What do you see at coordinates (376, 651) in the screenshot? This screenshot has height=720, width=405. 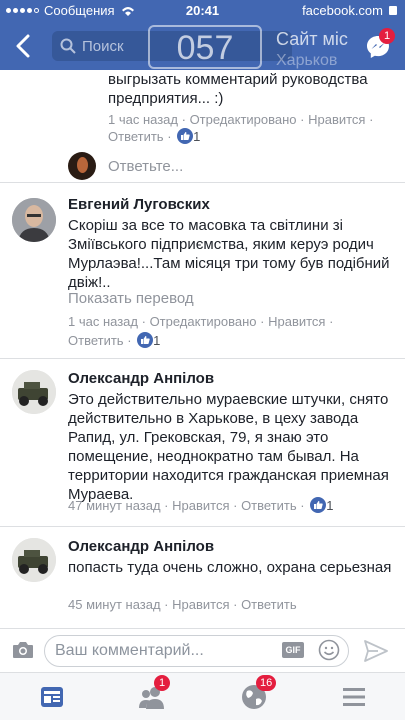 I see `send-icon` at bounding box center [376, 651].